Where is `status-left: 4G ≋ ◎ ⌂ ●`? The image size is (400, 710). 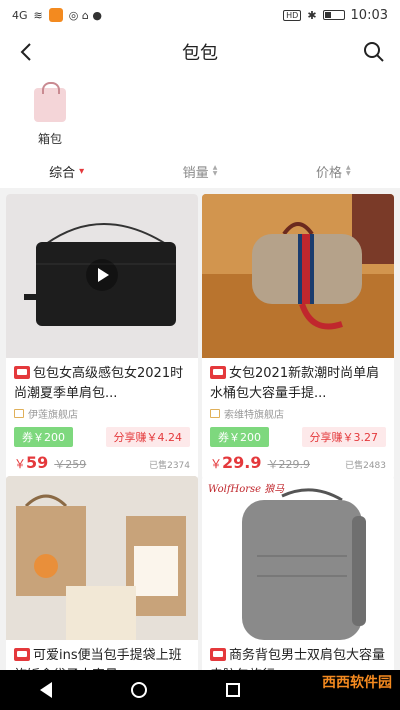 status-left: 4G ≋ ◎ ⌂ ● is located at coordinates (57, 15).